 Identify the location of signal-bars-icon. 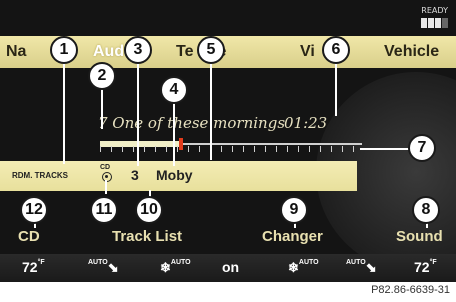
(434, 23).